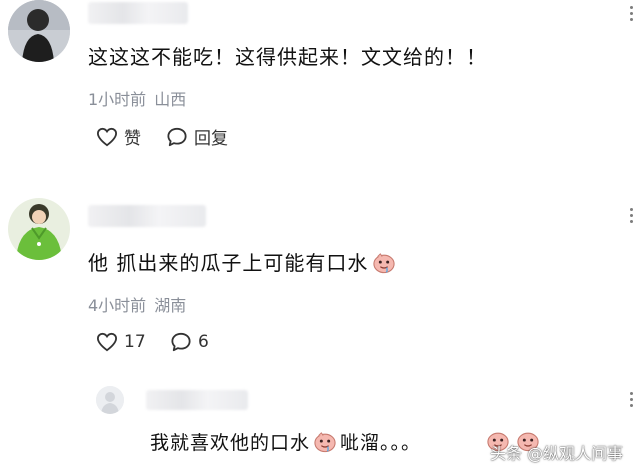 The image size is (640, 467). Describe the element at coordinates (132, 139) in the screenshot. I see `like-label-1: 赞` at that location.